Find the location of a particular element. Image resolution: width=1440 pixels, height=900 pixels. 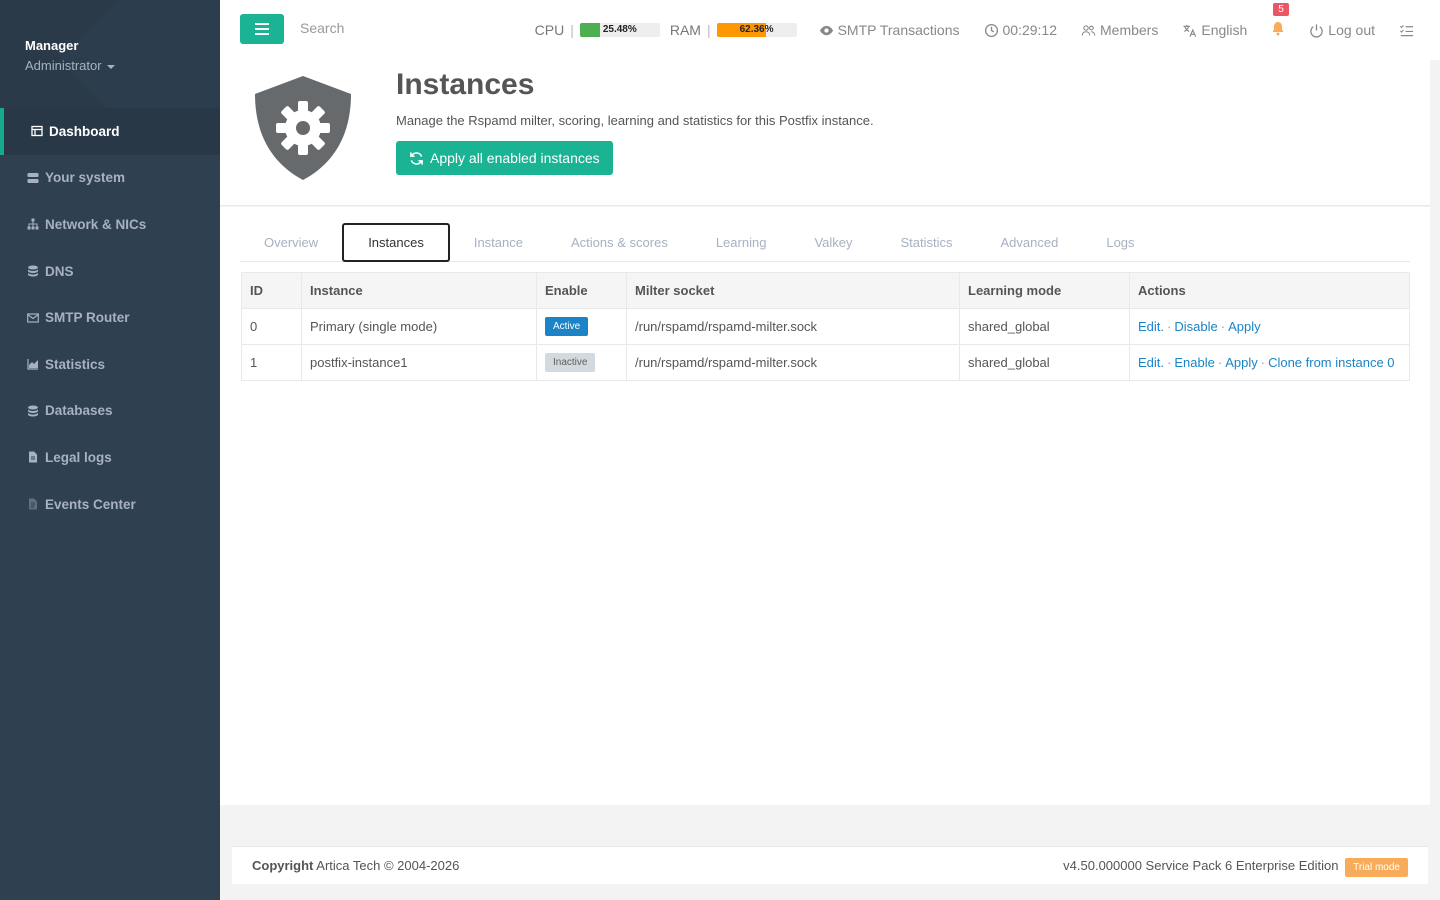

tab-advanced: Advanced is located at coordinates (1030, 242).